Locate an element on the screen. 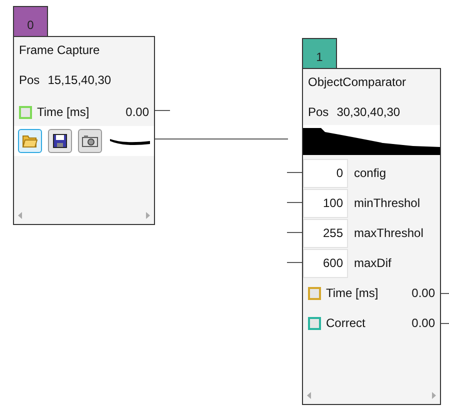 This screenshot has width=449, height=408. camera-icon is located at coordinates (90, 141).